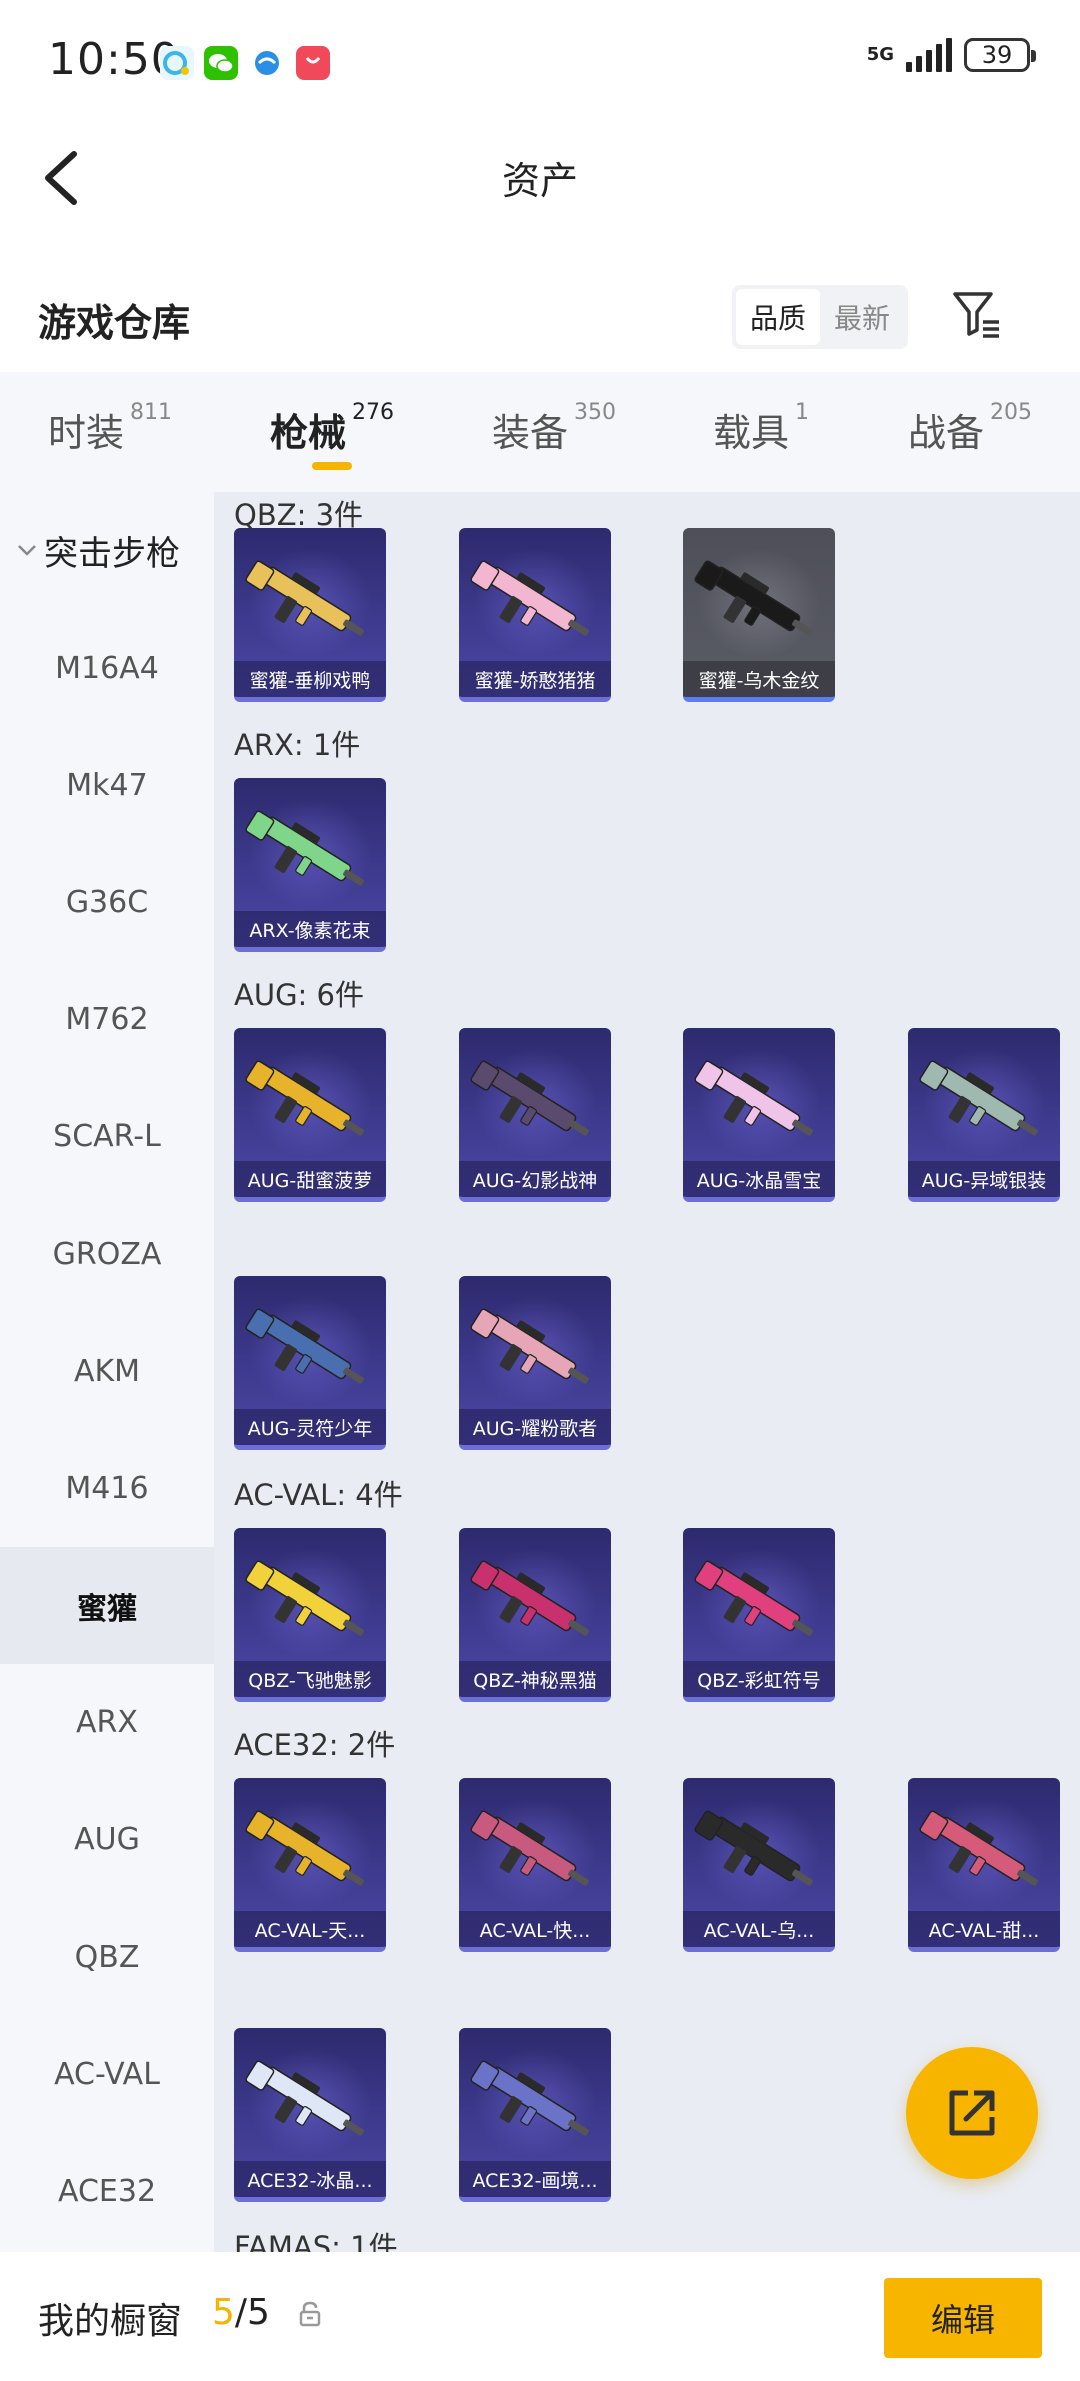 This screenshot has width=1080, height=2381. What do you see at coordinates (107, 1722) in the screenshot?
I see `sidebar-item: ARX` at bounding box center [107, 1722].